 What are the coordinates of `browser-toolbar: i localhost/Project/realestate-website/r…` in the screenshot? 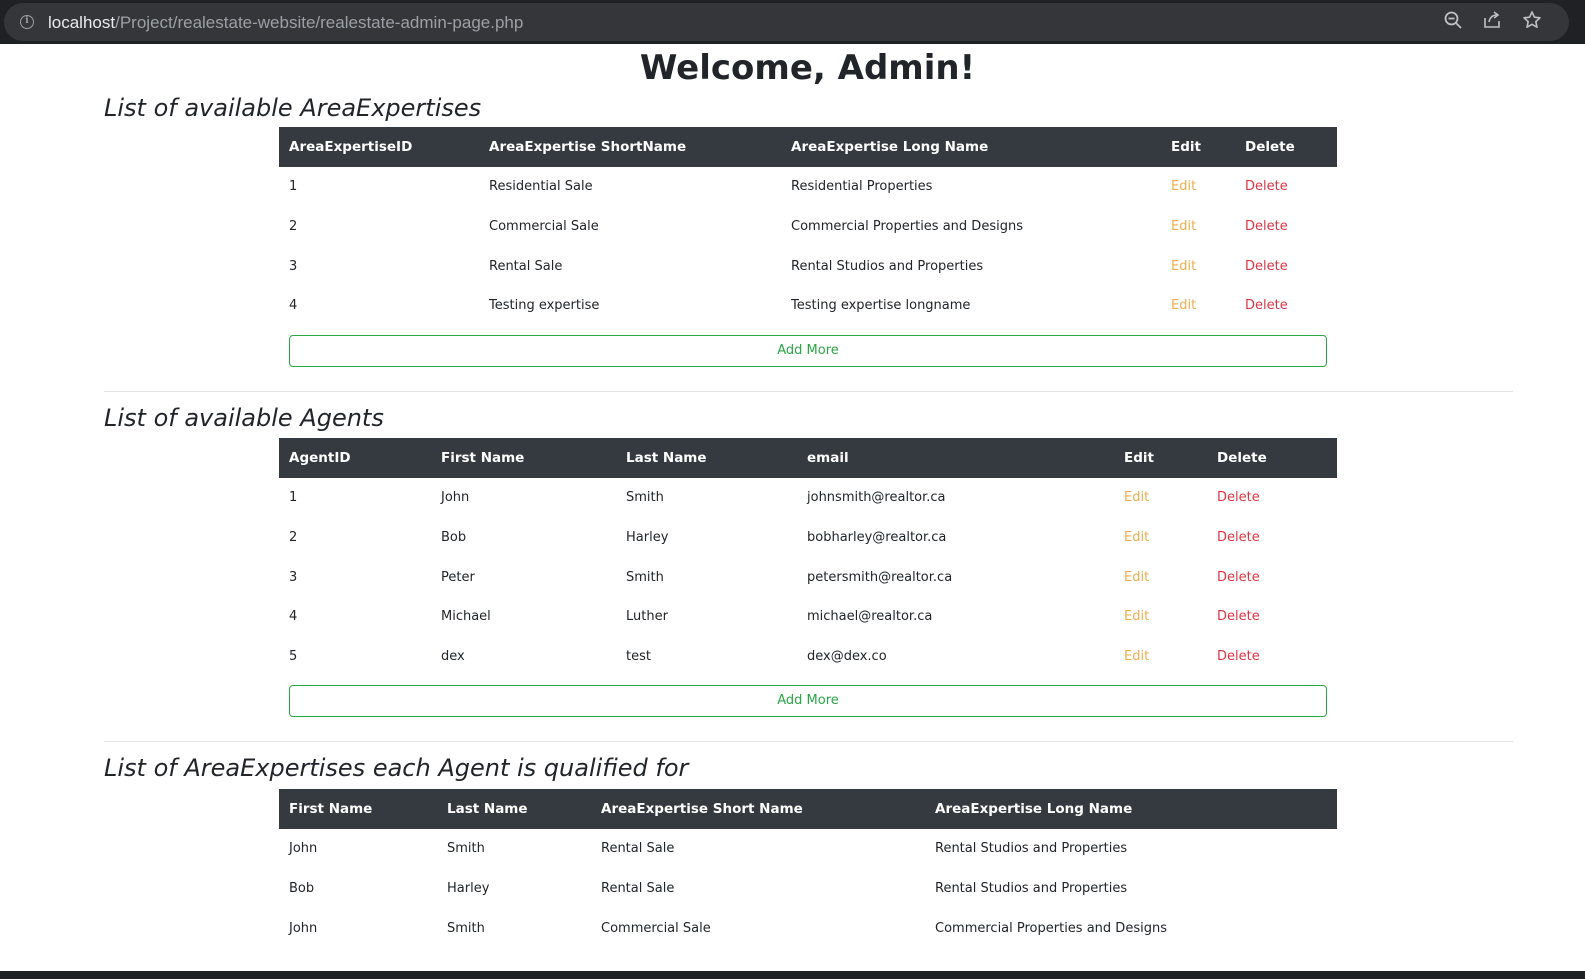 It's located at (792, 22).